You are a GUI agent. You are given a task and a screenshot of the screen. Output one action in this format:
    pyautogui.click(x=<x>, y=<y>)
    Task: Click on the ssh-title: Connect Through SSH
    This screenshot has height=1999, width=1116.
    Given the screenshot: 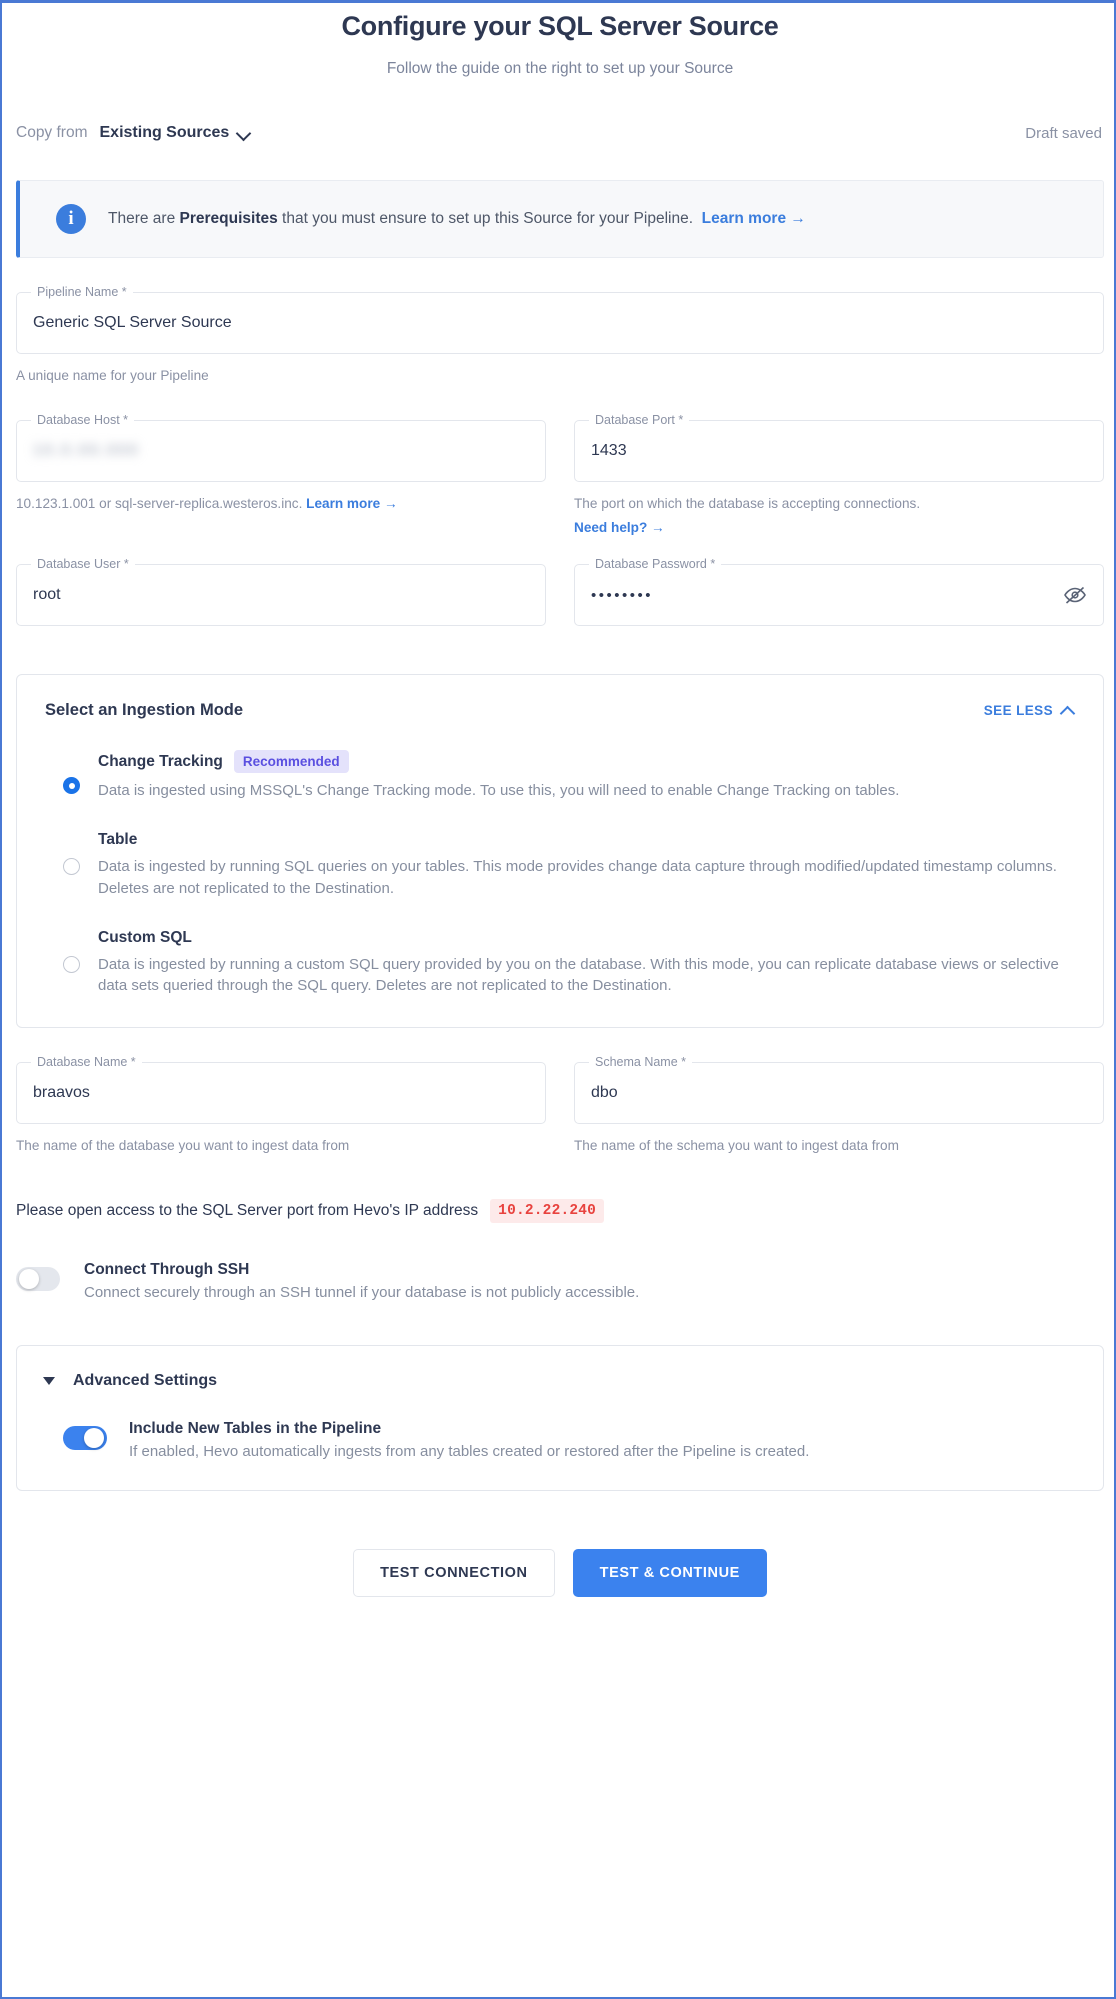 What is the action you would take?
    pyautogui.click(x=167, y=1270)
    